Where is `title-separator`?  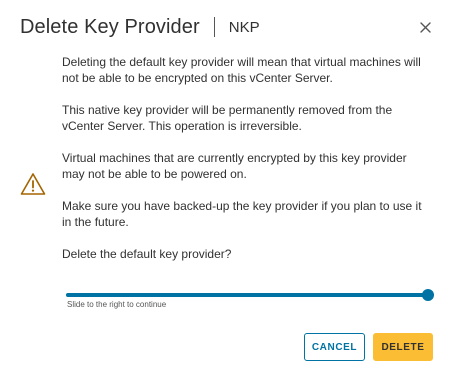 title-separator is located at coordinates (214, 27).